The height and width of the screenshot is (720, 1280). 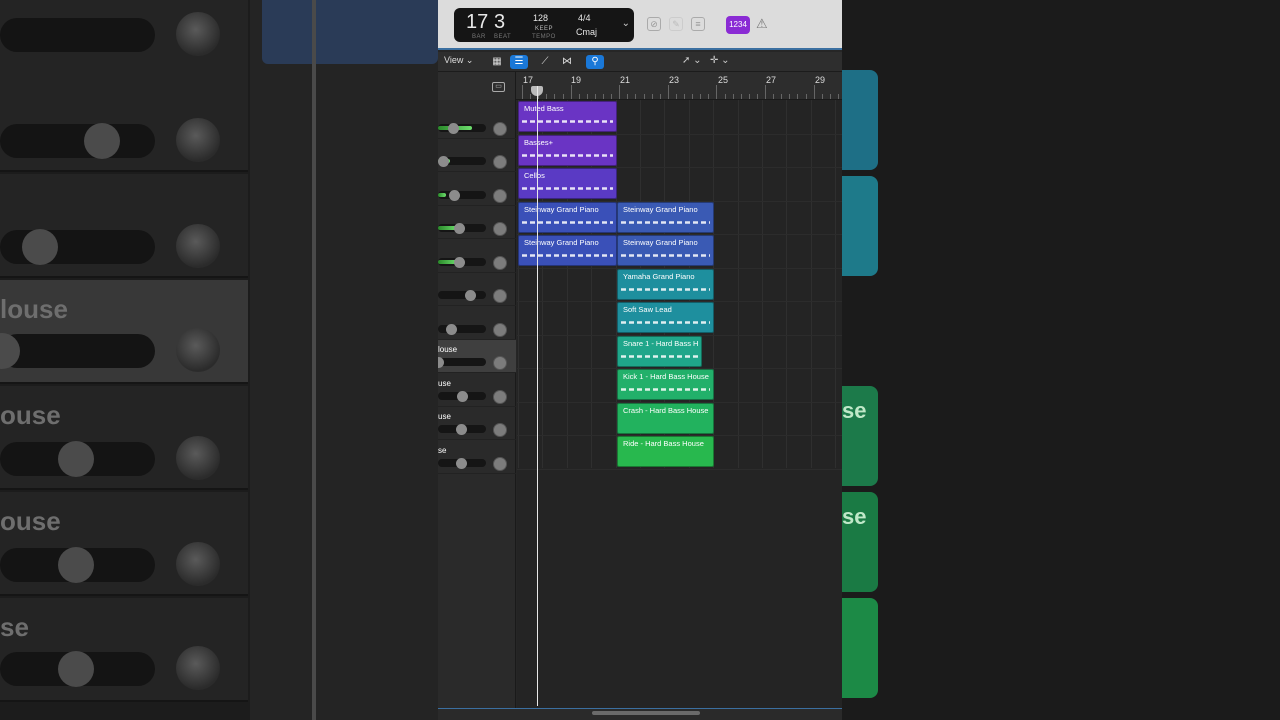 What do you see at coordinates (567, 116) in the screenshot?
I see `midi-region: Muted Bass` at bounding box center [567, 116].